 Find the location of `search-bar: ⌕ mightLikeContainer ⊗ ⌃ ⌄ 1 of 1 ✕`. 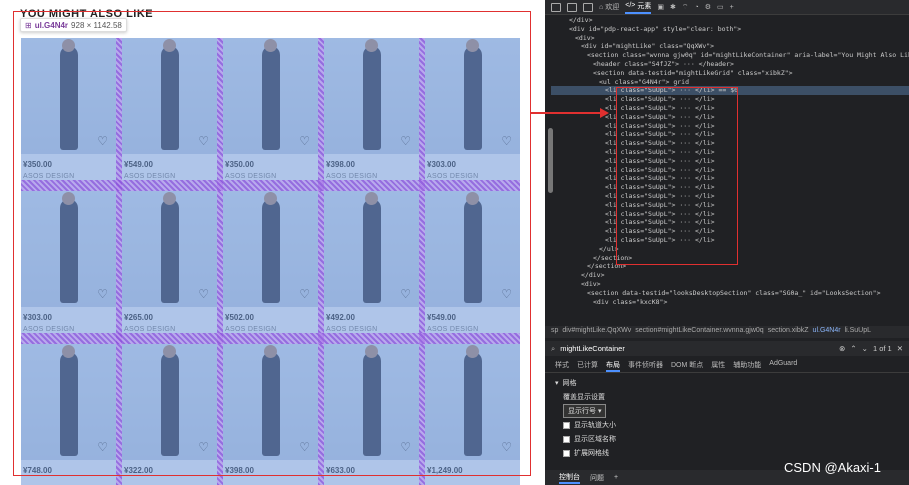

search-bar: ⌕ mightLikeContainer ⊗ ⌃ ⌄ 1 of 1 ✕ is located at coordinates (727, 348).